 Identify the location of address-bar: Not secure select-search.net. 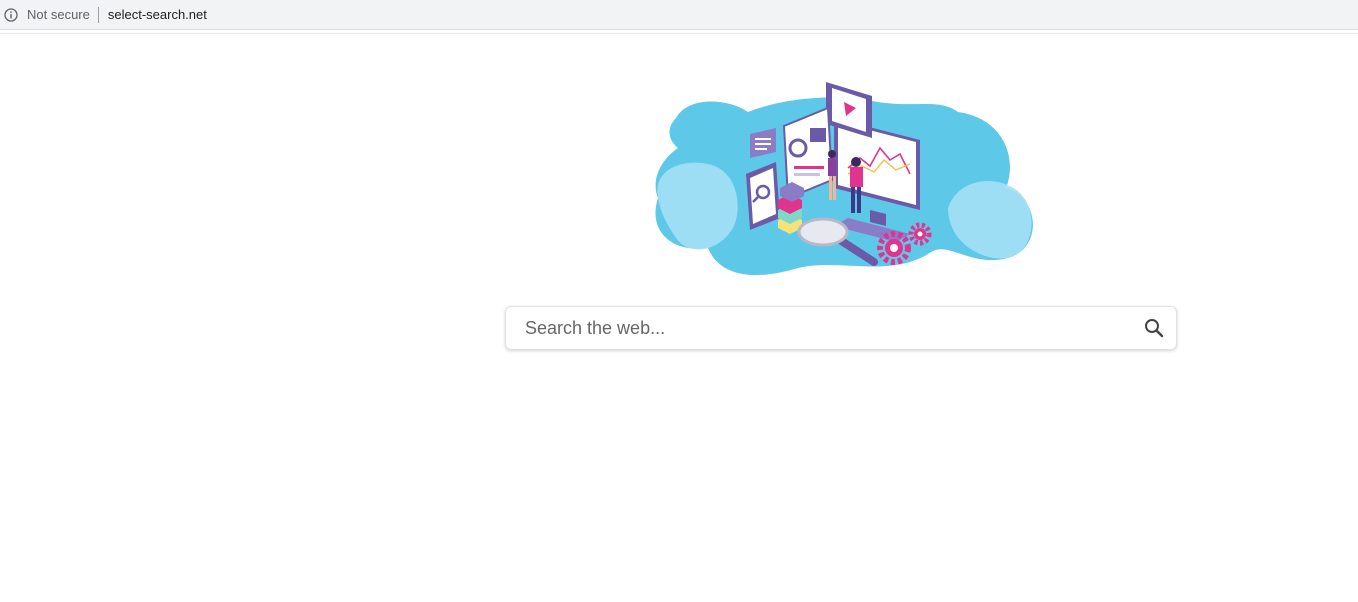
(679, 15).